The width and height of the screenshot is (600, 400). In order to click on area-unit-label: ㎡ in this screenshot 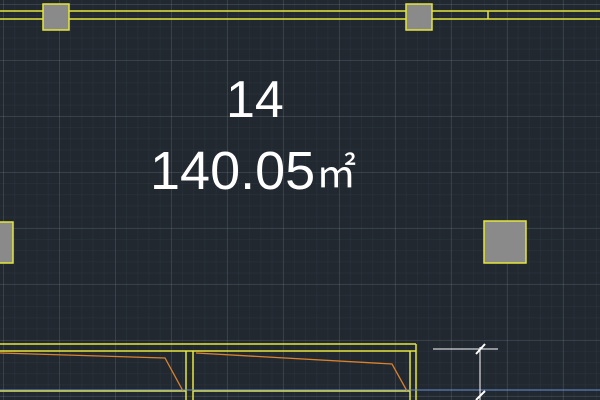, I will do `click(336, 174)`.